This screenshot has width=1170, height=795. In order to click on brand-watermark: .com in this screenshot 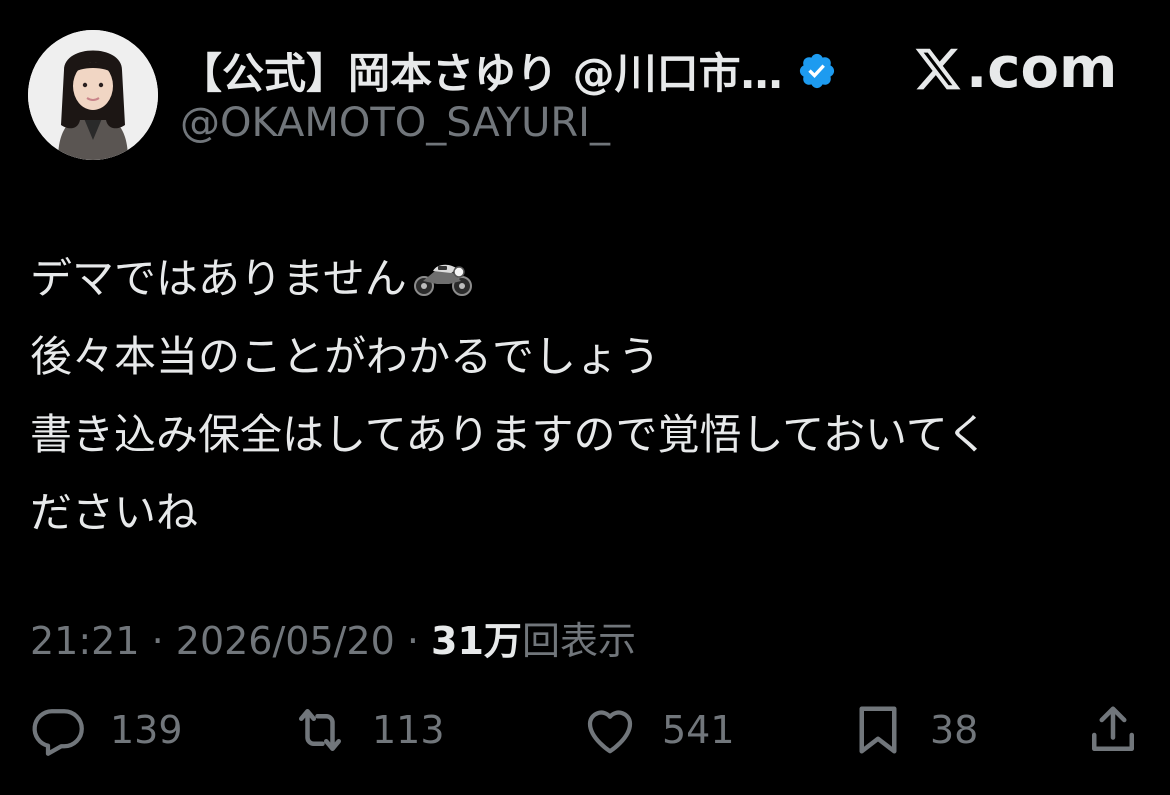, I will do `click(1014, 68)`.